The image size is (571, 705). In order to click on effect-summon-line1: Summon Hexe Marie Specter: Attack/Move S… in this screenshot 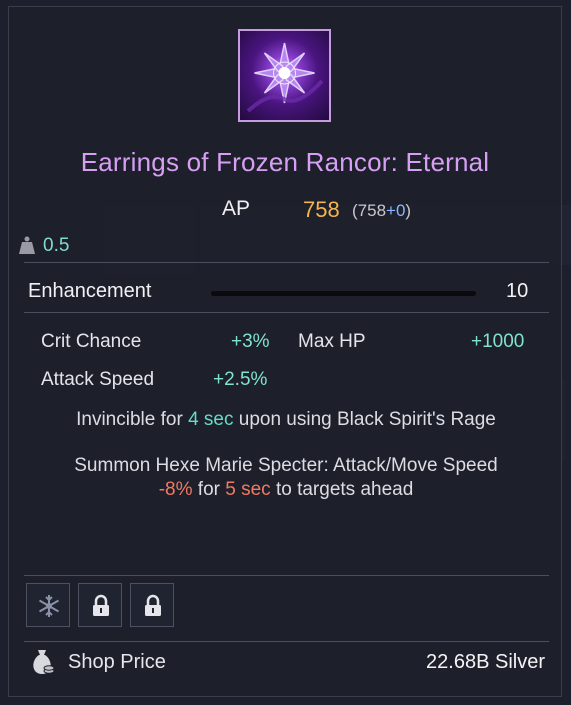, I will do `click(286, 465)`.